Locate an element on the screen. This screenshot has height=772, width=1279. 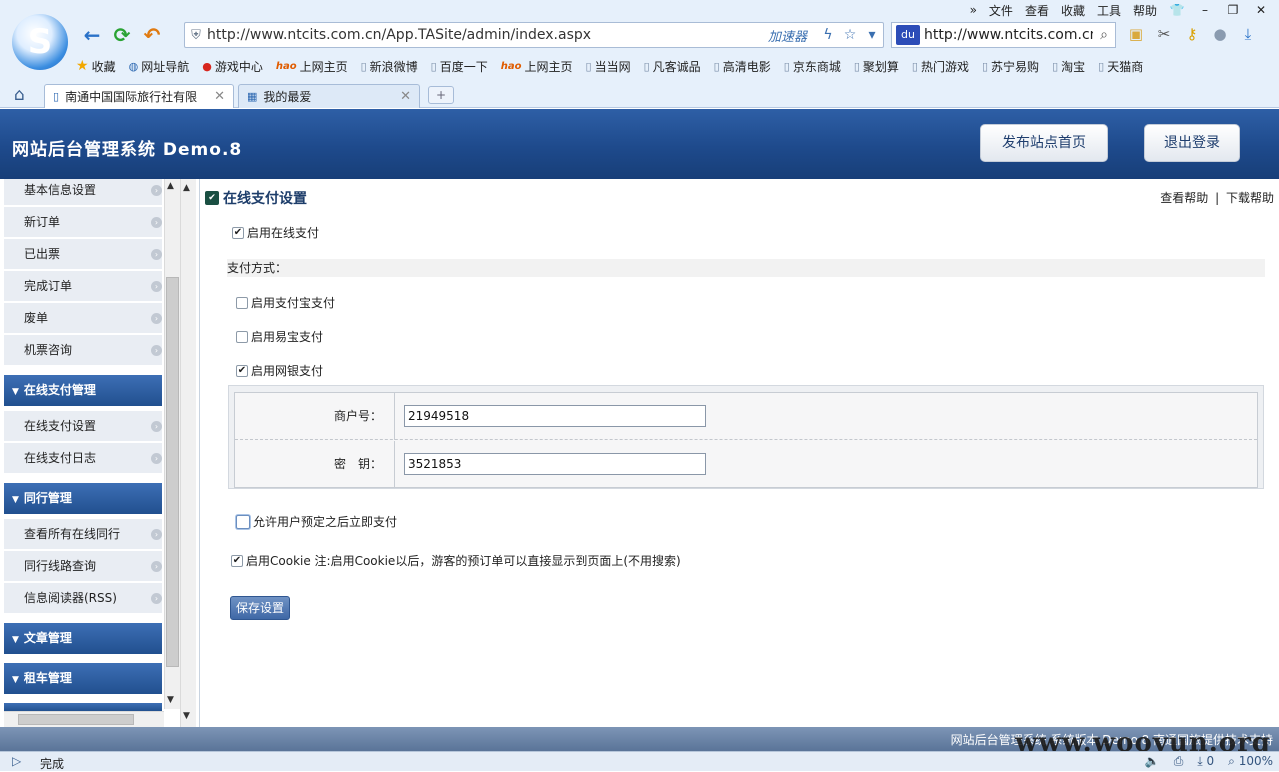
key-icon: ⚷ is located at coordinates (1192, 34).